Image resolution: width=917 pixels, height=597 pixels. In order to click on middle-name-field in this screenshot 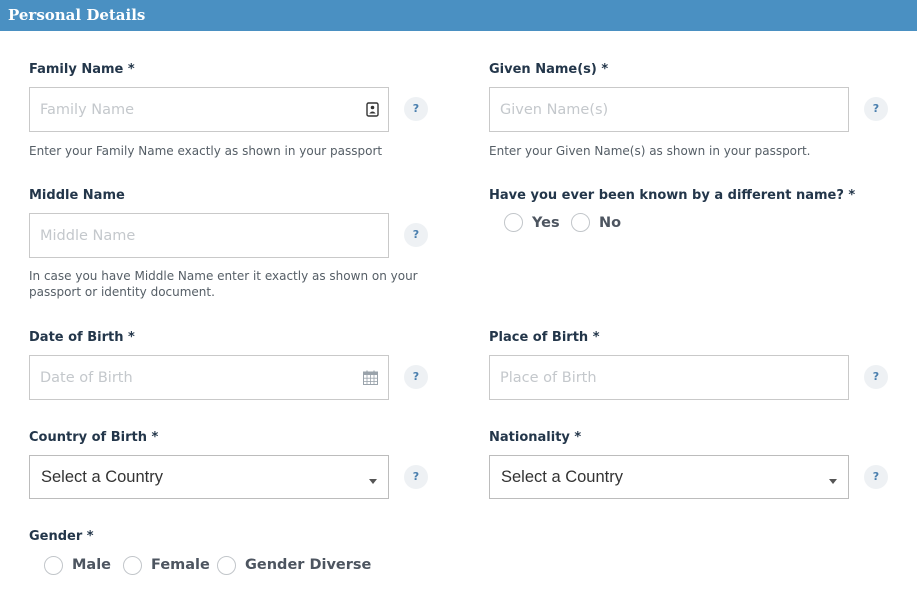, I will do `click(209, 235)`.